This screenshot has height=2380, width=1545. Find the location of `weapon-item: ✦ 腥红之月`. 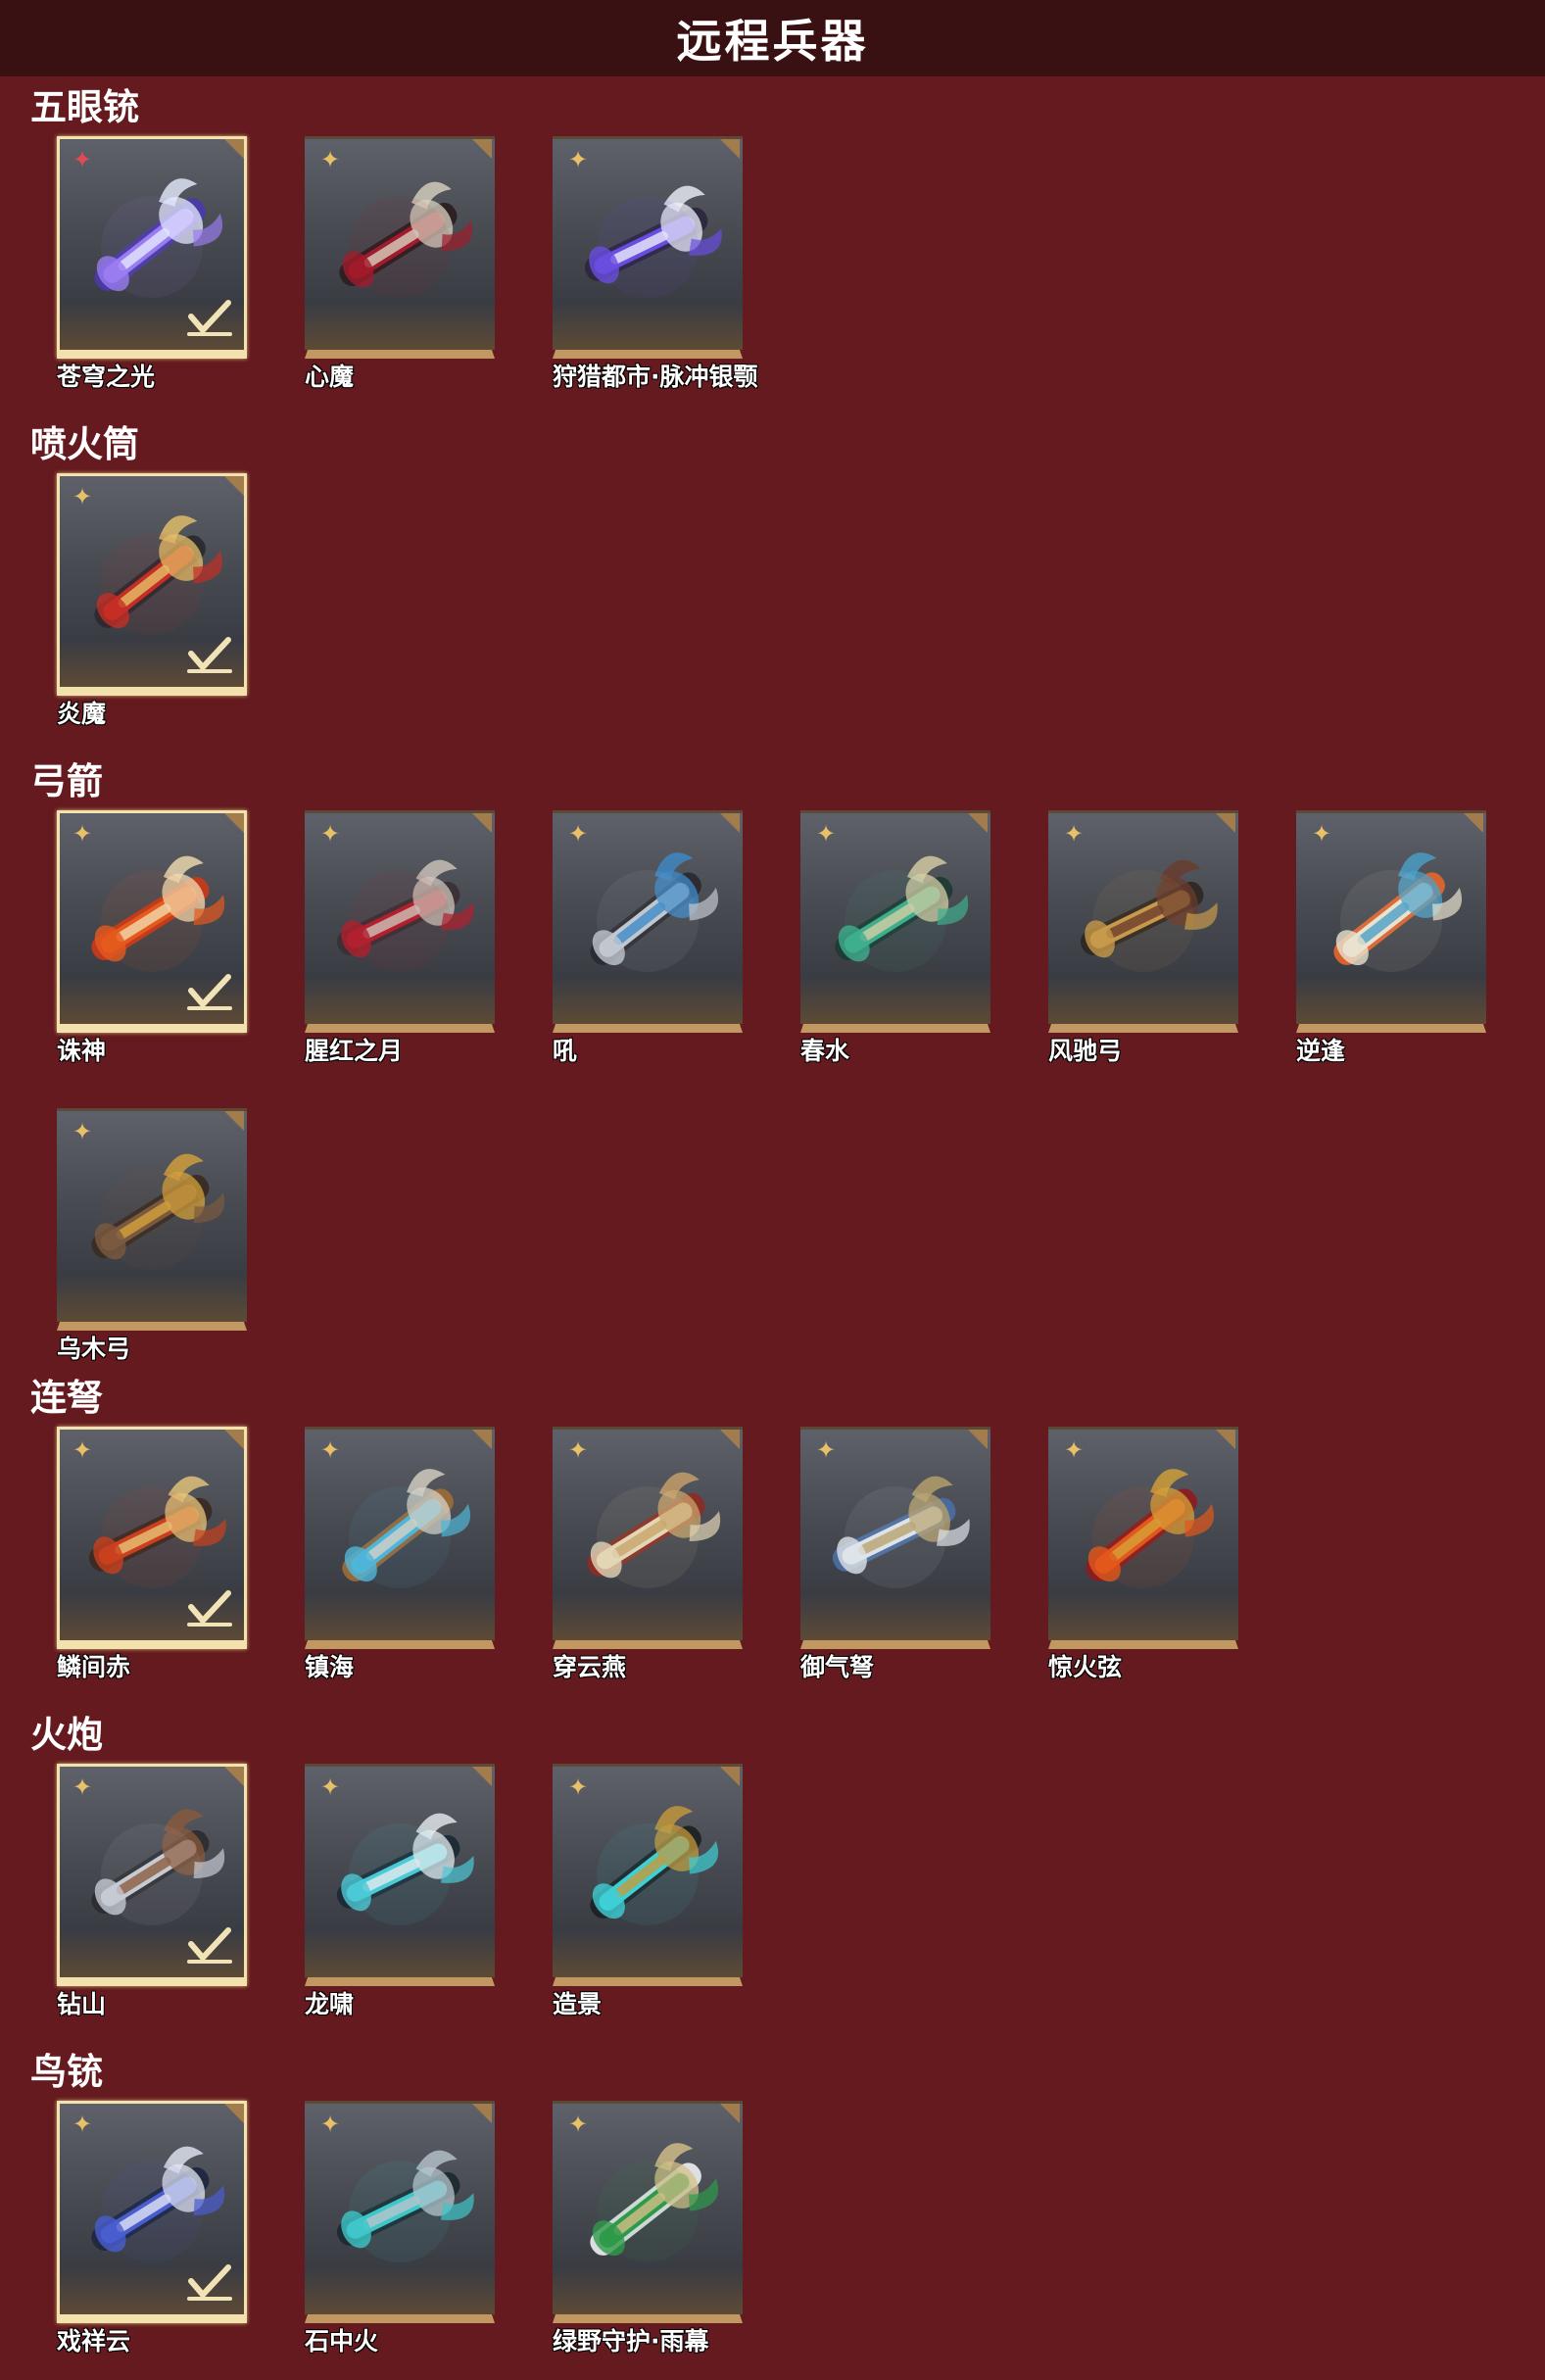

weapon-item: ✦ 腥红之月 is located at coordinates (400, 938).